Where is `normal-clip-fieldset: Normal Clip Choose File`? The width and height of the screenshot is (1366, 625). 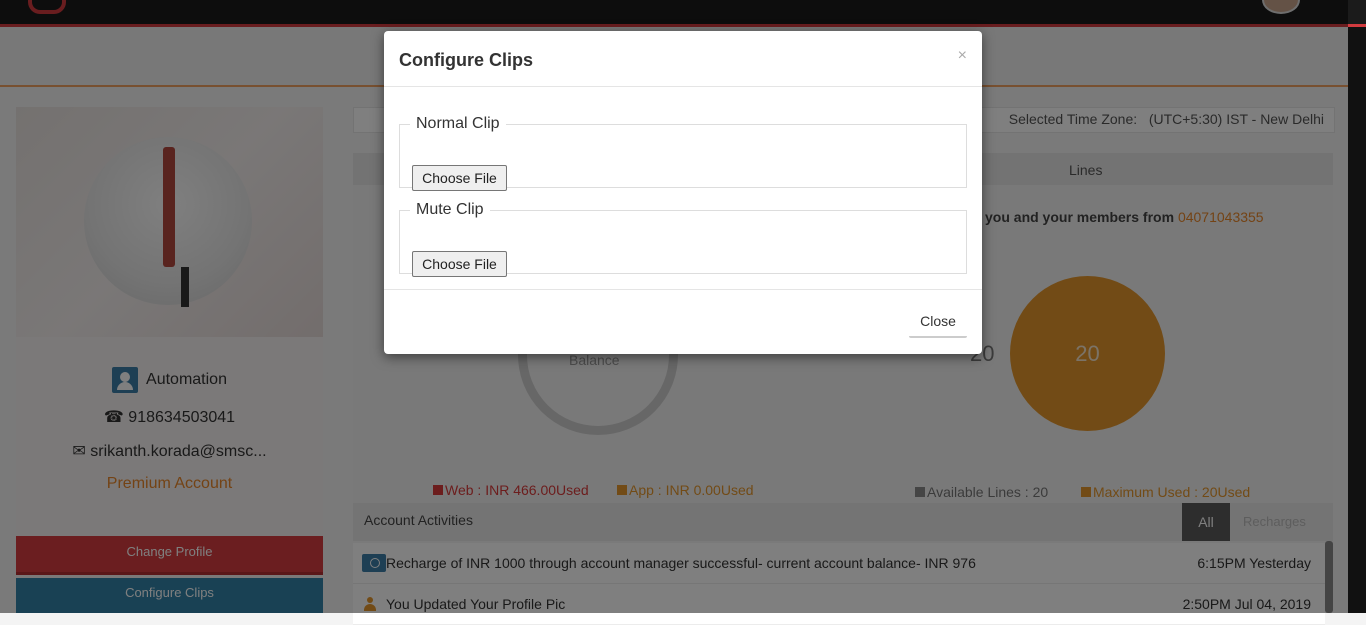
normal-clip-fieldset: Normal Clip Choose File is located at coordinates (683, 153).